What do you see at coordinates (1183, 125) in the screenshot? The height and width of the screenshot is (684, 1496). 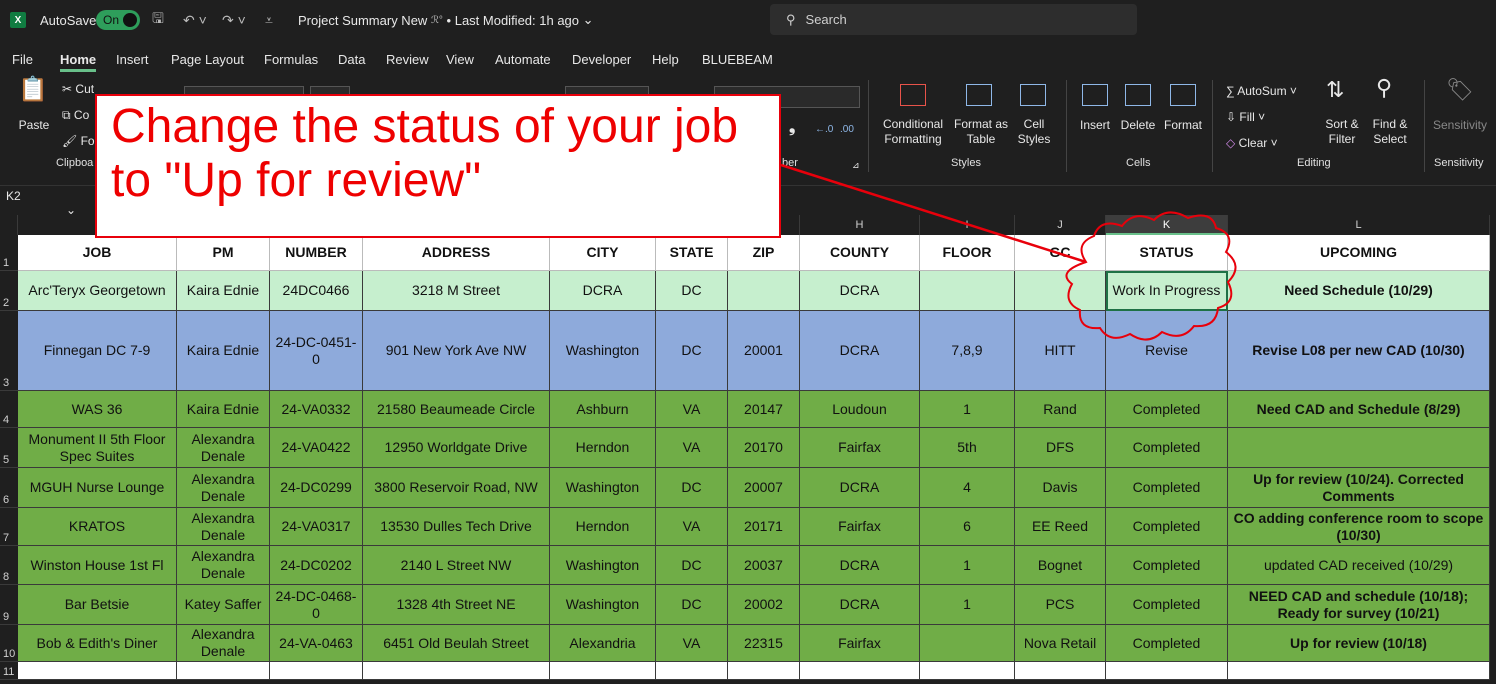 I see `format-button: Format` at bounding box center [1183, 125].